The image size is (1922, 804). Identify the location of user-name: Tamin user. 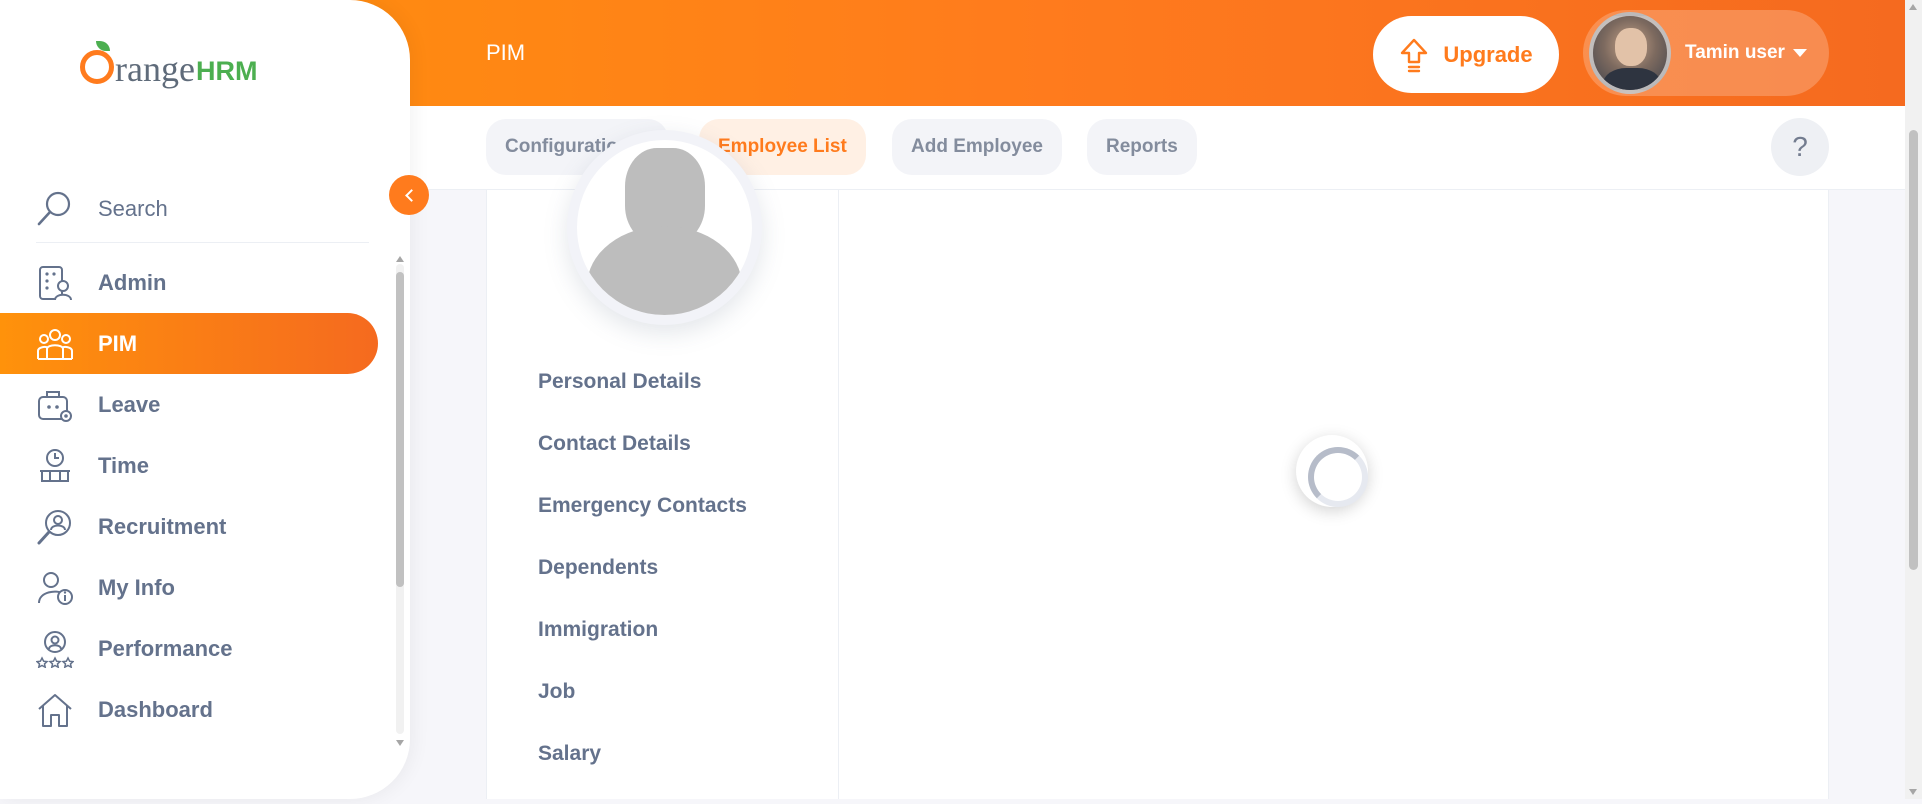
(1735, 52).